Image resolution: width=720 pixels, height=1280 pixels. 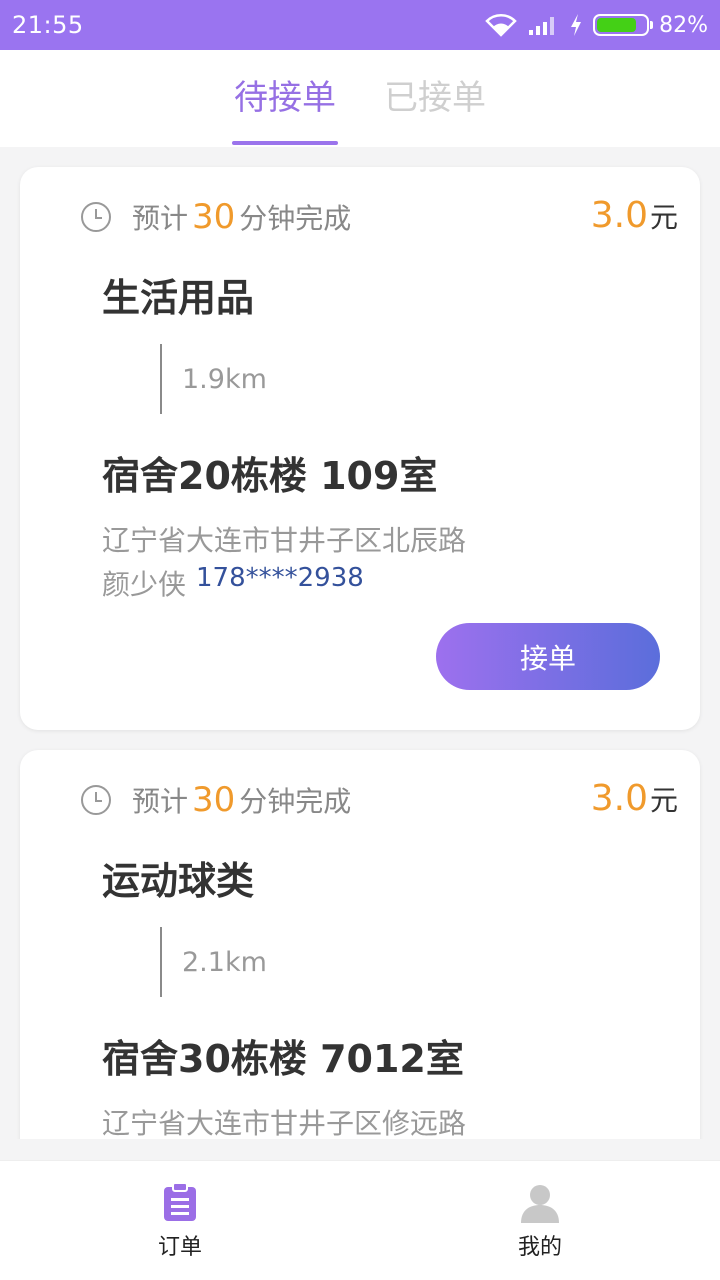 I want to click on charging-icon, so click(x=576, y=25).